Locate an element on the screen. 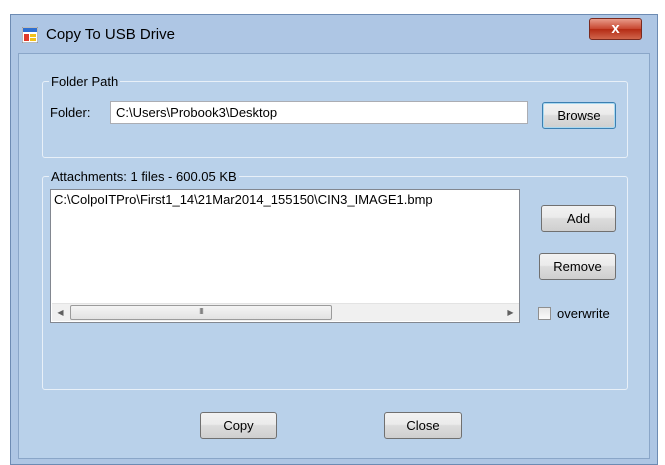 This screenshot has width=665, height=465. folder-path-group-title: Folder Path is located at coordinates (85, 81).